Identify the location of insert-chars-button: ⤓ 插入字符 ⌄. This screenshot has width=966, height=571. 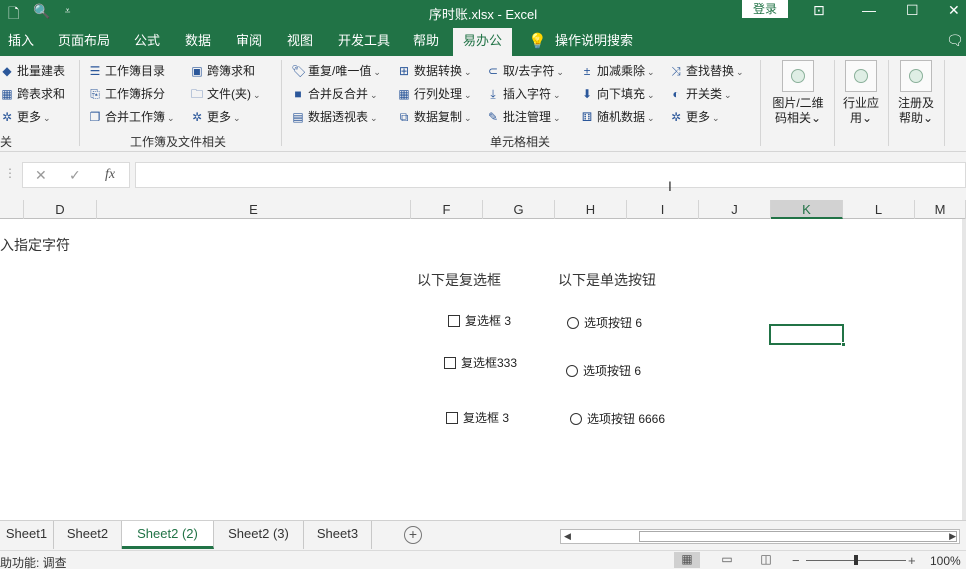
(523, 94).